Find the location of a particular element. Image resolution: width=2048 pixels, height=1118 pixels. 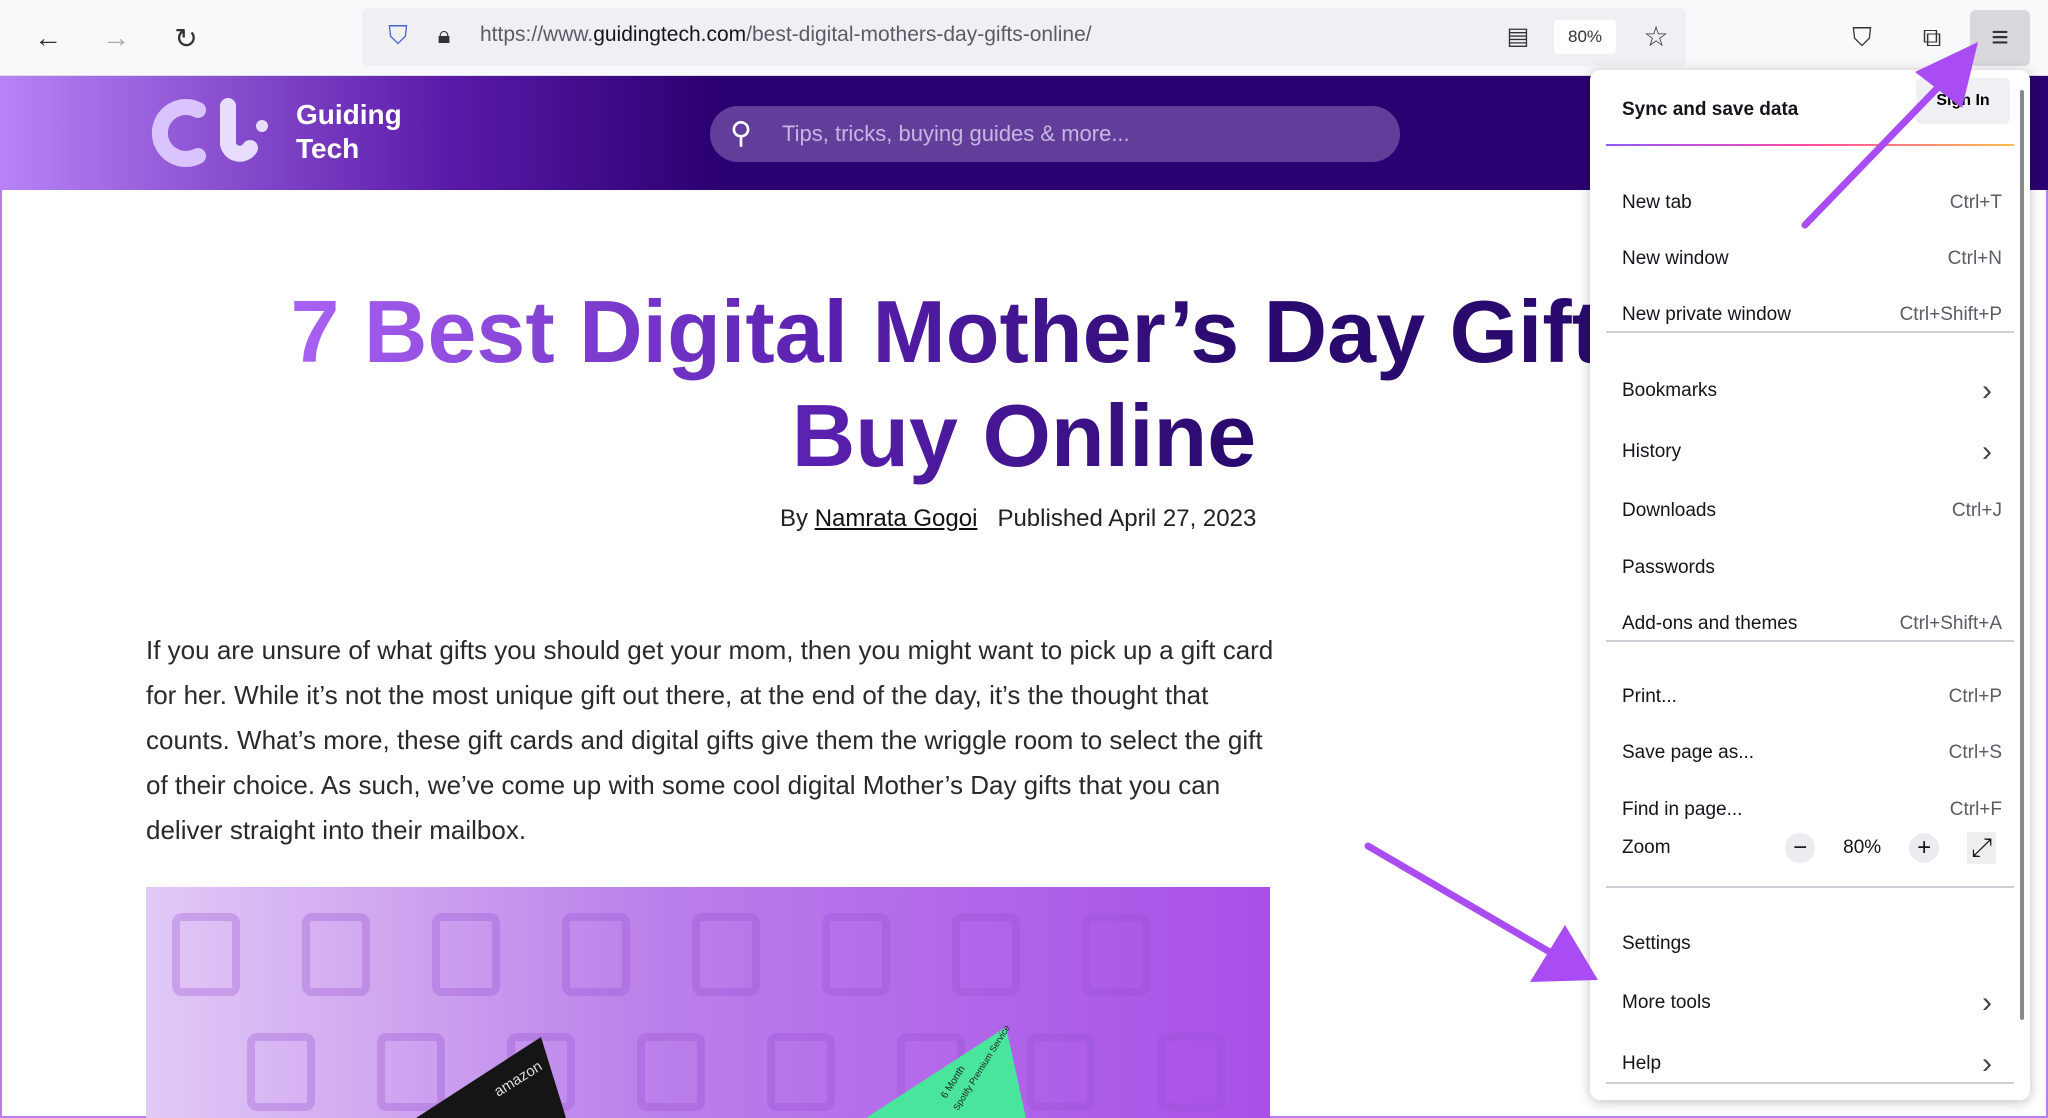

shortcut: Ctrl+S is located at coordinates (1975, 752).